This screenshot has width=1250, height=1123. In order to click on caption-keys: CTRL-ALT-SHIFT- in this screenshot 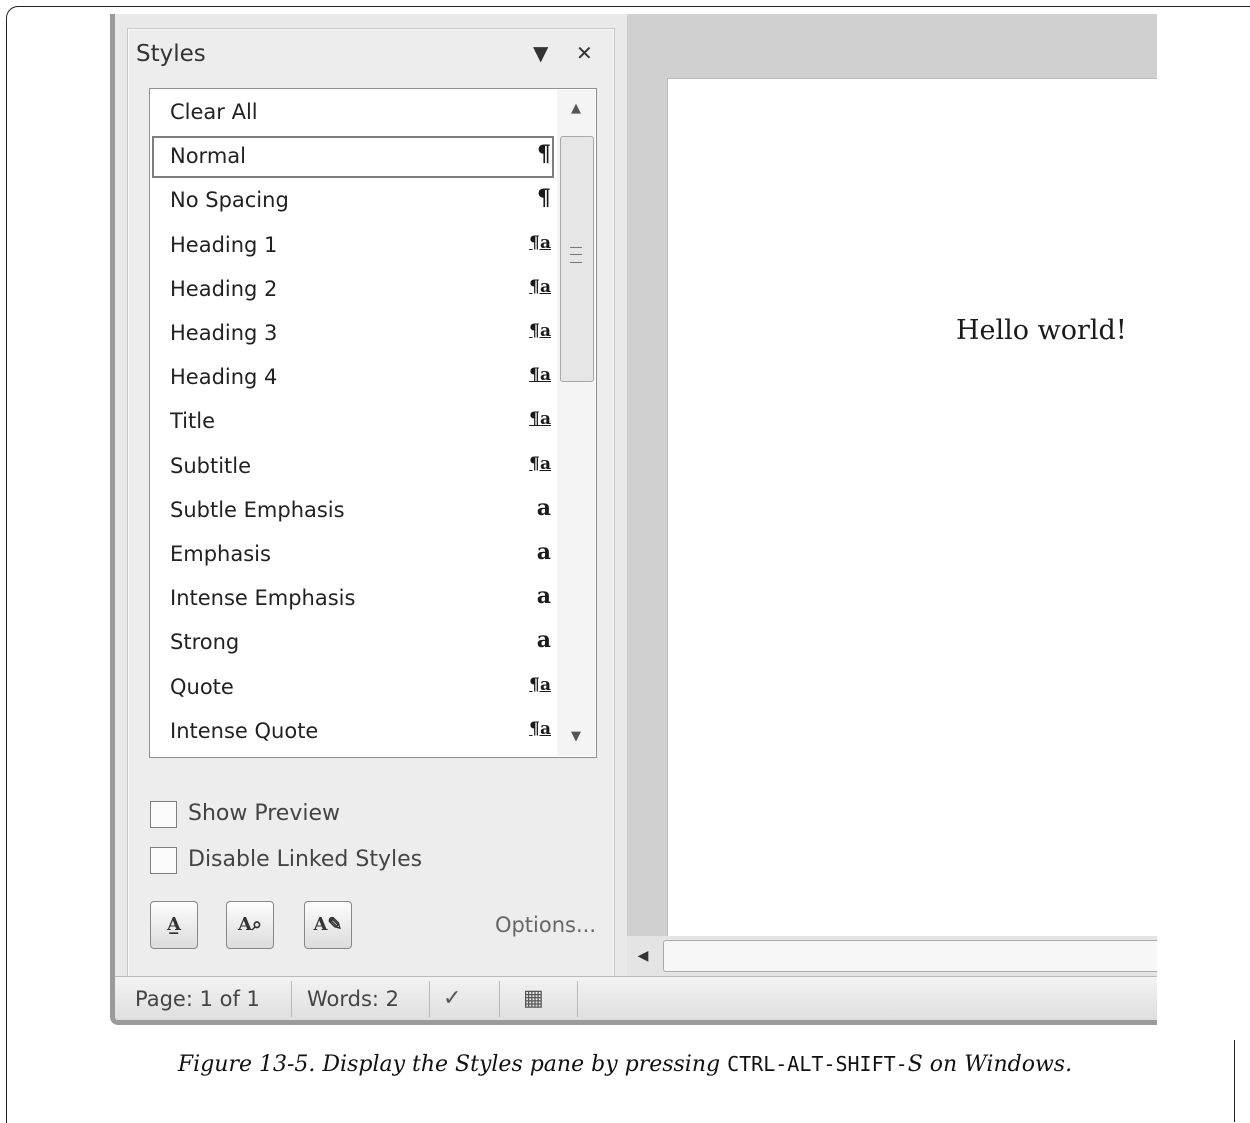, I will do `click(817, 1064)`.